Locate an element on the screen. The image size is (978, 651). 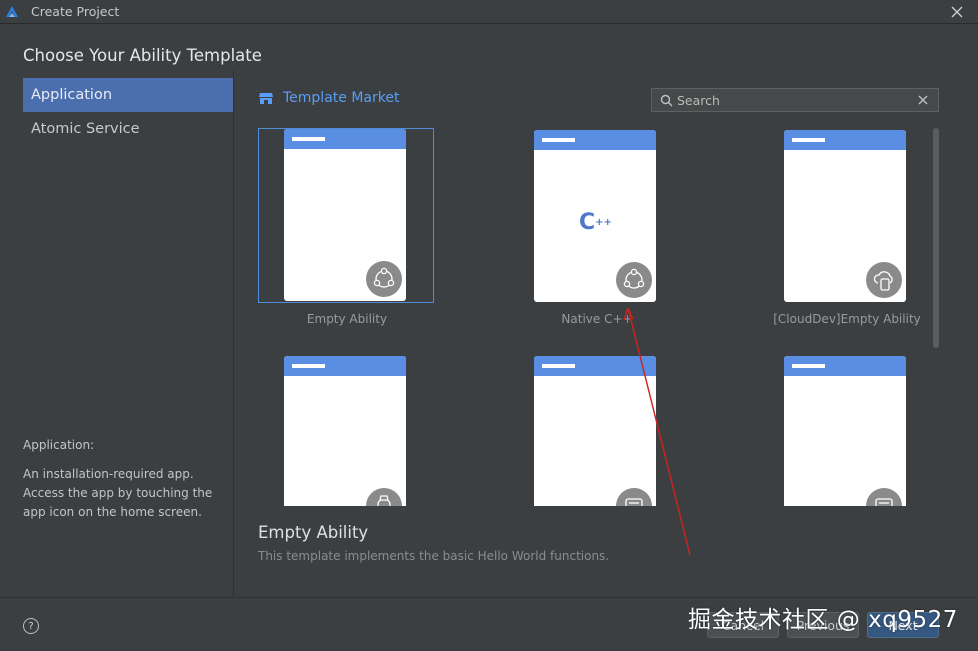
watch-icon is located at coordinates (384, 497).